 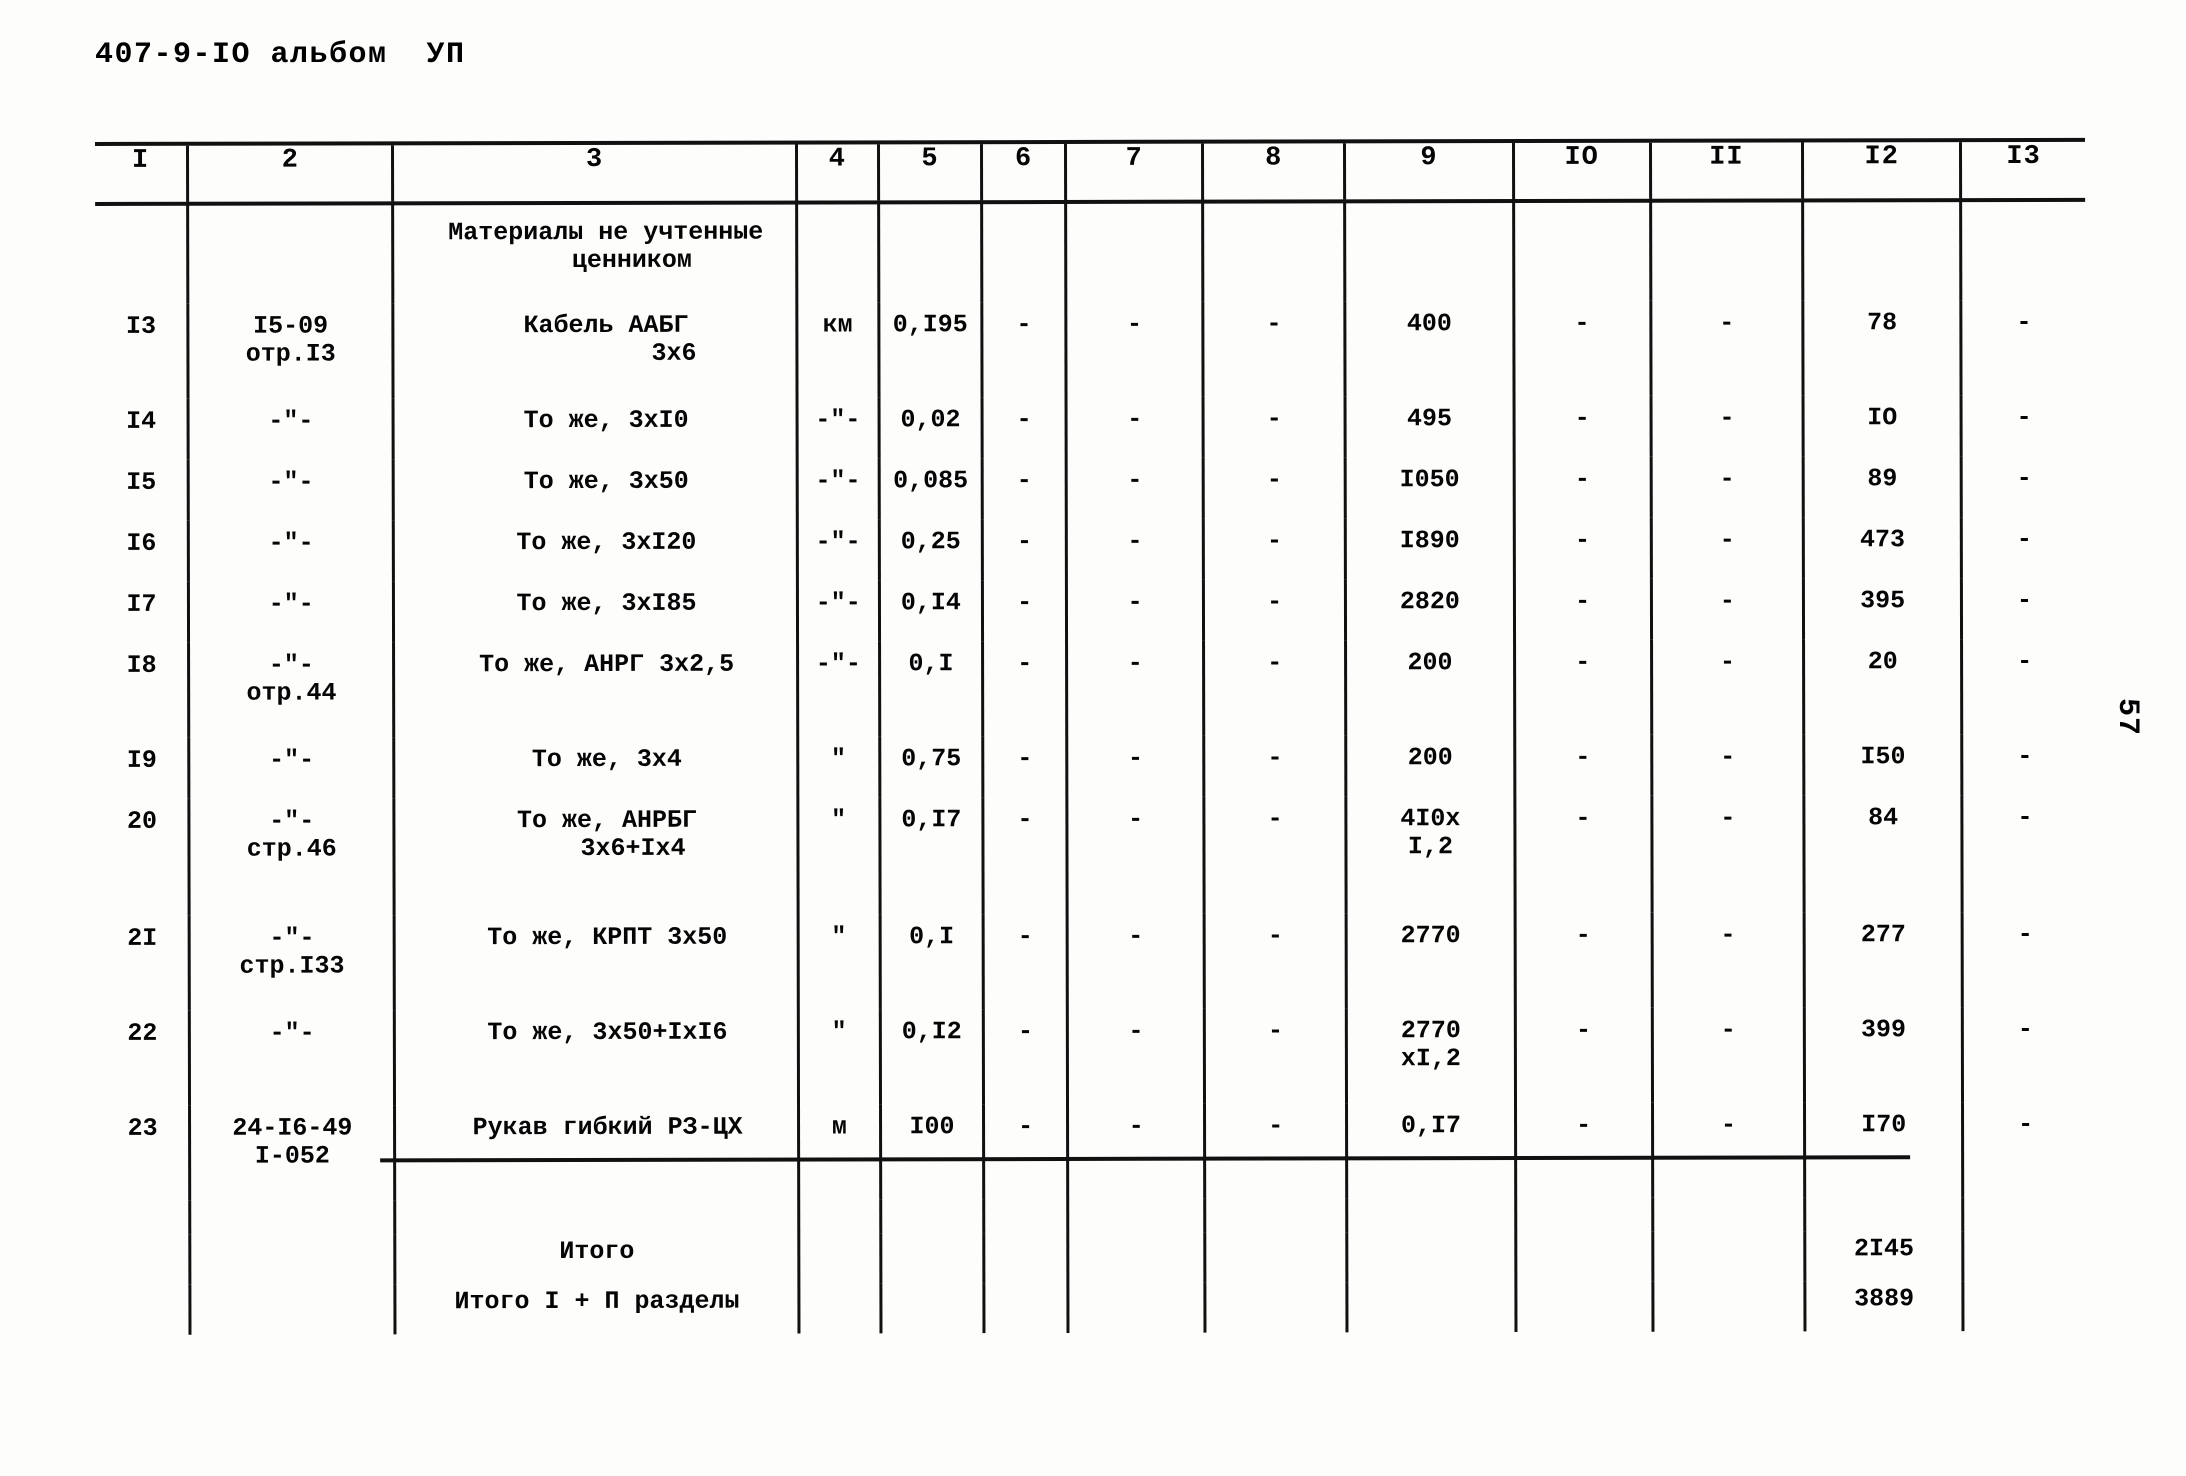 What do you see at coordinates (1883, 1055) in the screenshot?
I see `row-c12: 399` at bounding box center [1883, 1055].